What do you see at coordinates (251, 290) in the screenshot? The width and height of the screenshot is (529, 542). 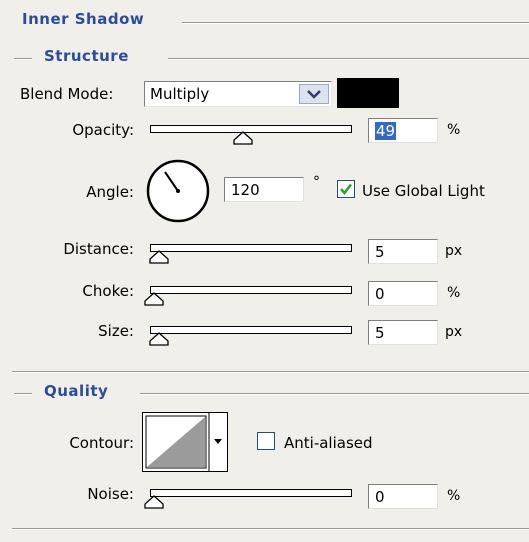 I see `choke-slider-track` at bounding box center [251, 290].